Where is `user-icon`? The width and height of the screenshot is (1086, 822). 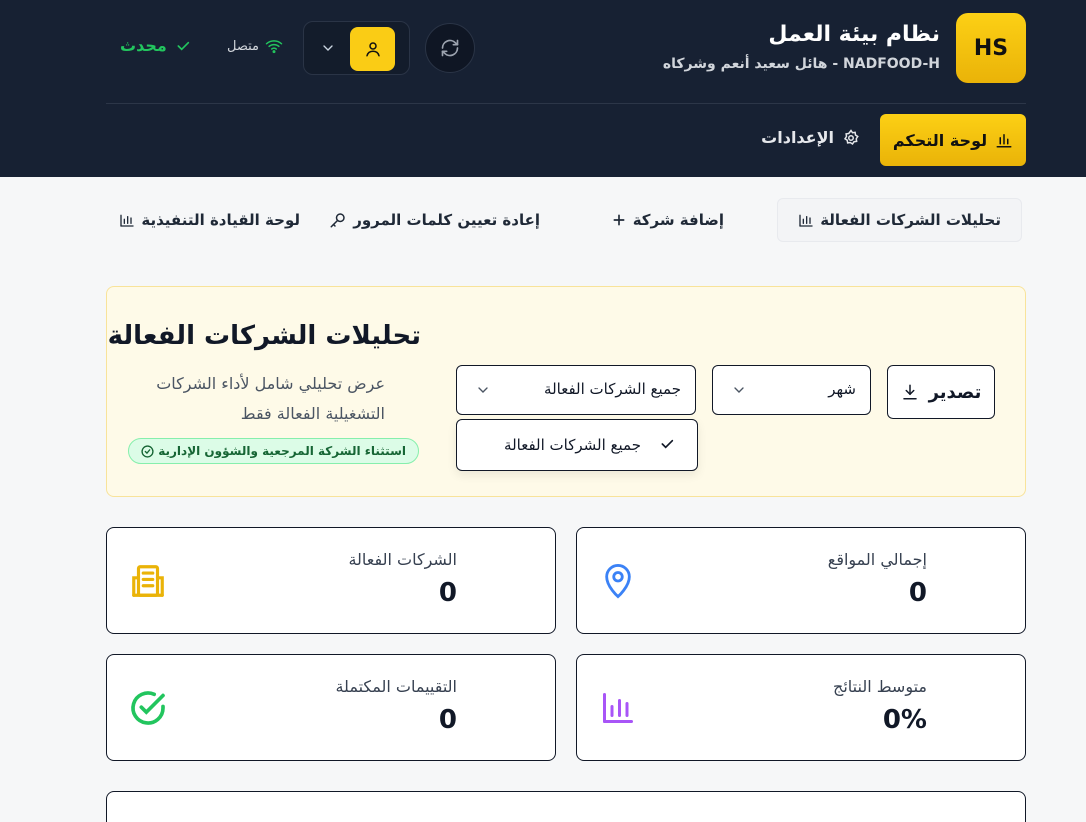 user-icon is located at coordinates (372, 49).